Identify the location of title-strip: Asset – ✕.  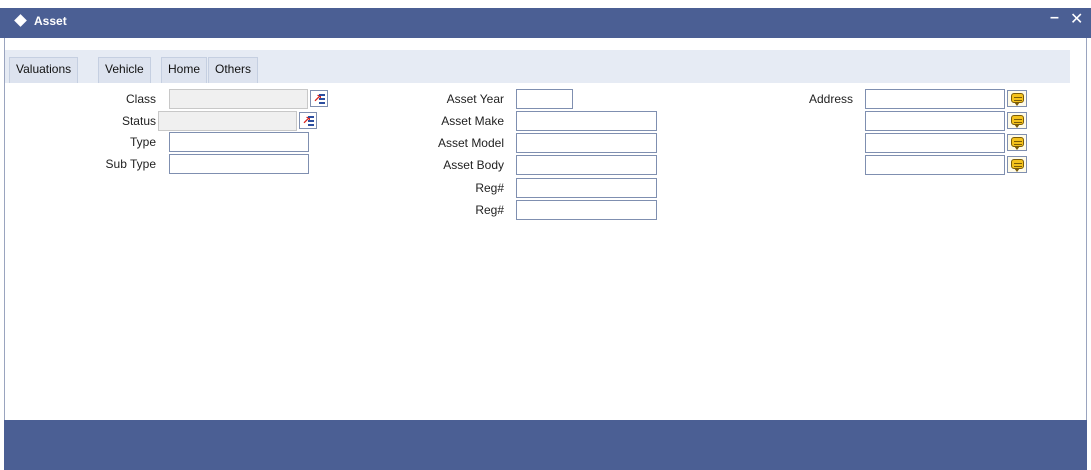
(545, 23).